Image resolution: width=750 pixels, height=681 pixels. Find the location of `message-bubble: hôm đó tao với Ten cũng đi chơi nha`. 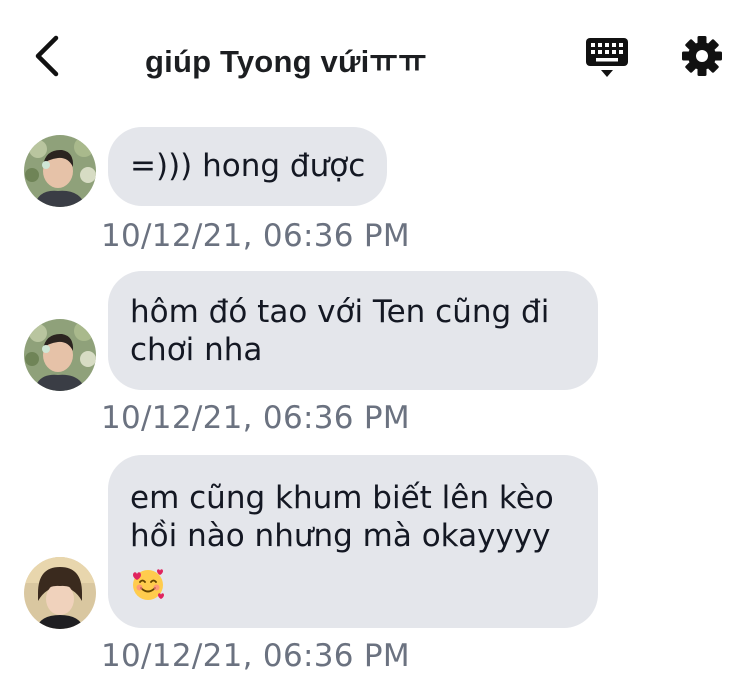

message-bubble: hôm đó tao với Ten cũng đi chơi nha is located at coordinates (353, 330).